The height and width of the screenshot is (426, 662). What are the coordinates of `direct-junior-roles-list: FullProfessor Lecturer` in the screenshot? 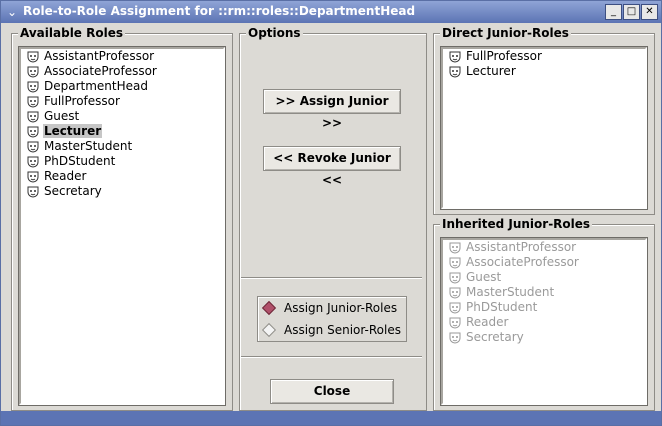 It's located at (544, 128).